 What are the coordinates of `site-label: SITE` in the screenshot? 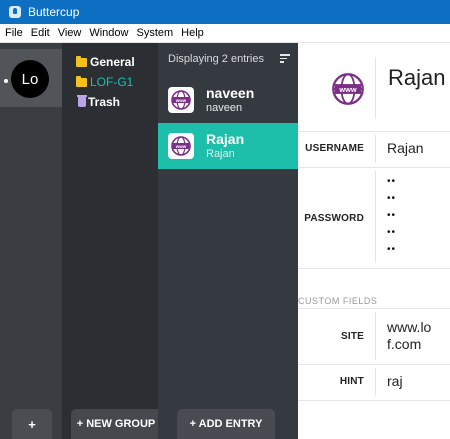 It's located at (352, 336).